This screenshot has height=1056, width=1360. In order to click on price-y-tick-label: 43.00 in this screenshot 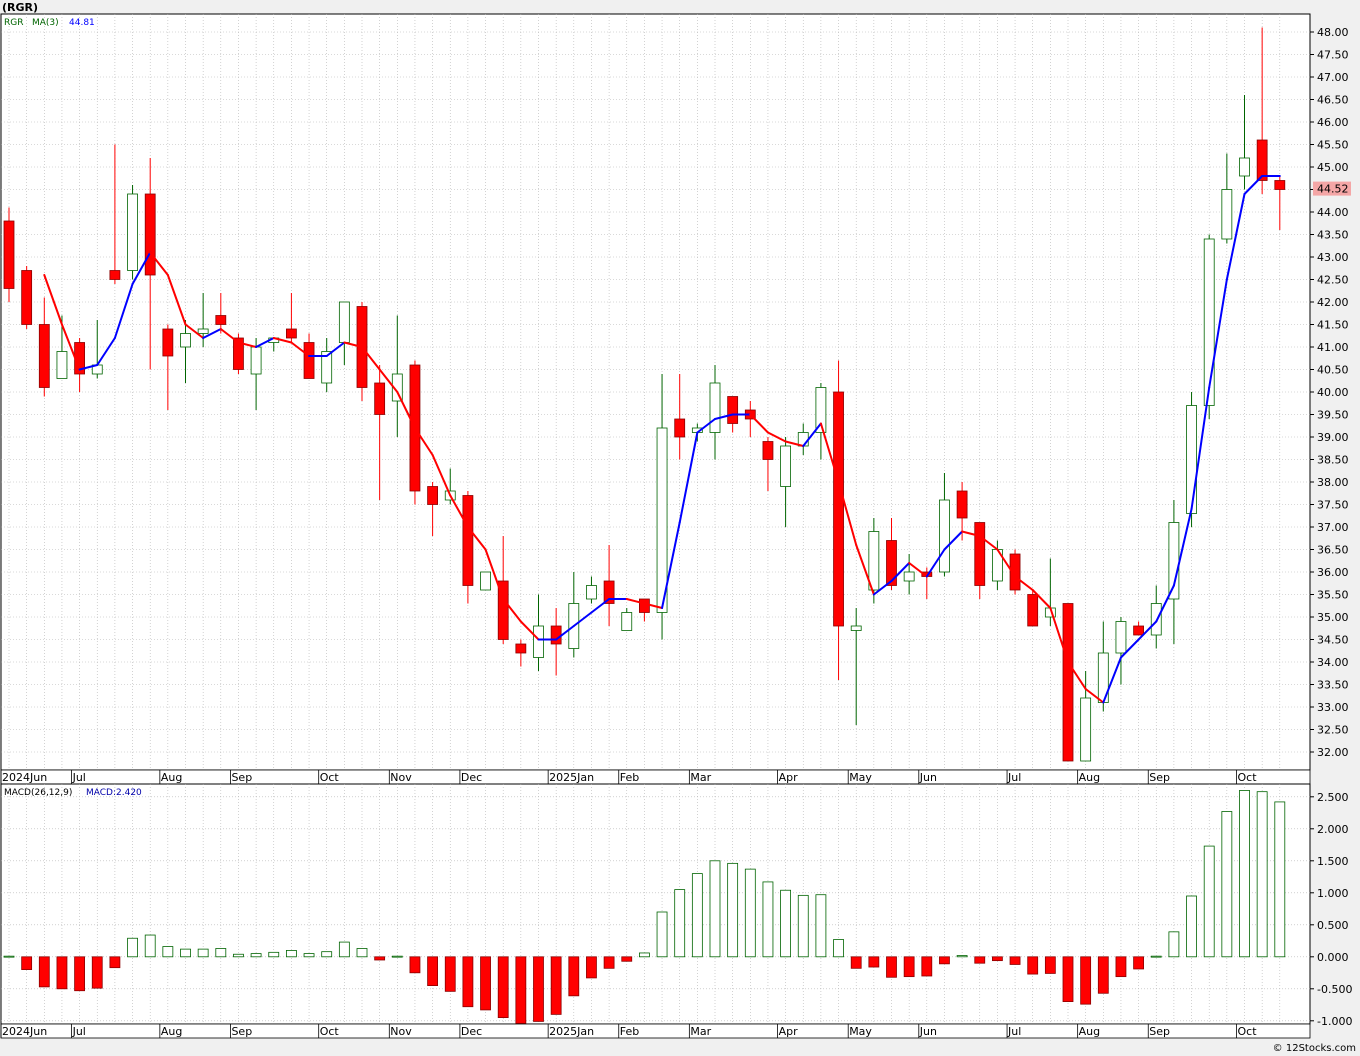, I will do `click(1333, 257)`.